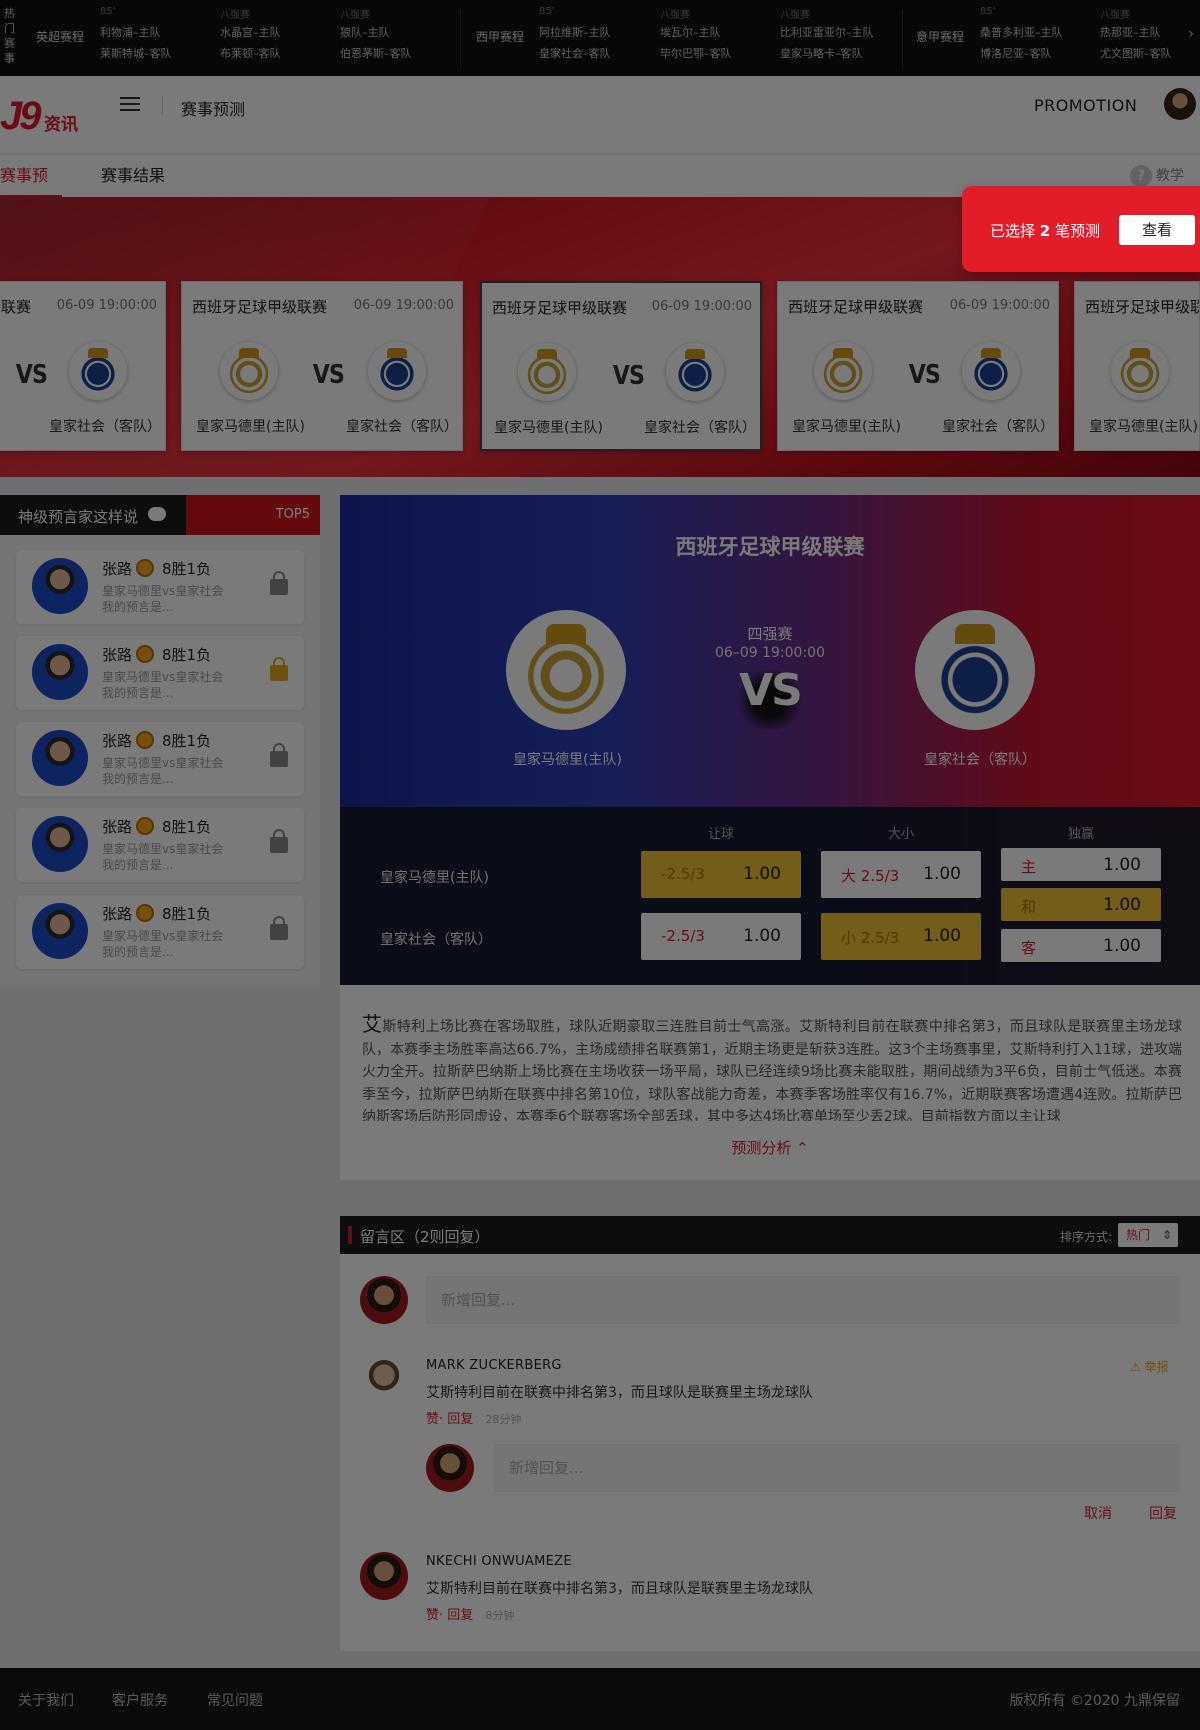  What do you see at coordinates (235, 1700) in the screenshot?
I see `footer-link-faq: 常见问题` at bounding box center [235, 1700].